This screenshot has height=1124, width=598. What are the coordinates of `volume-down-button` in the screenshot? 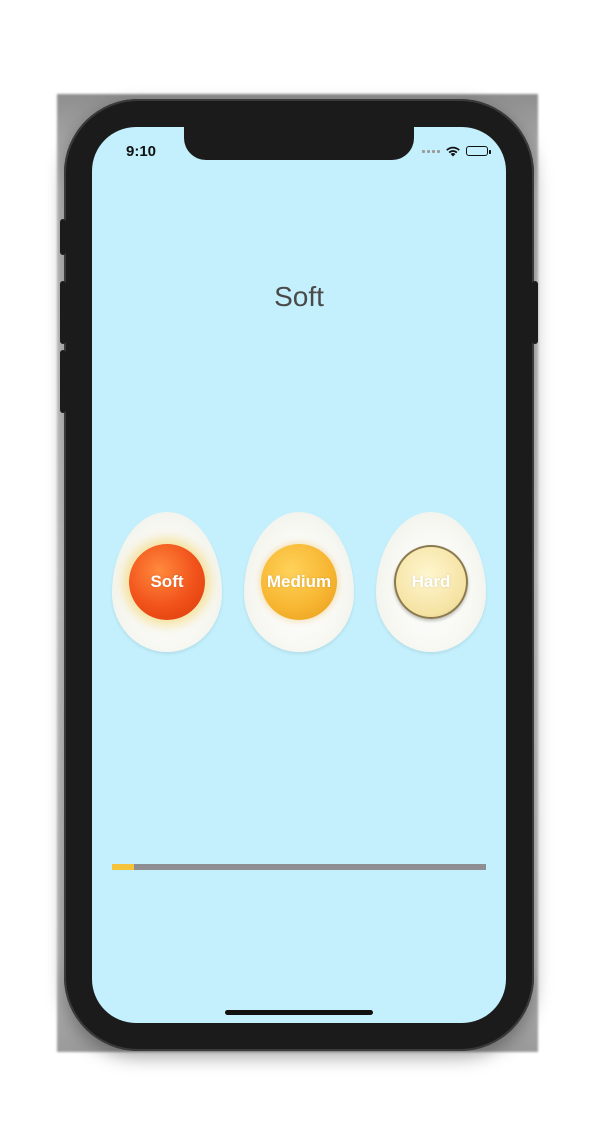 It's located at (63, 381).